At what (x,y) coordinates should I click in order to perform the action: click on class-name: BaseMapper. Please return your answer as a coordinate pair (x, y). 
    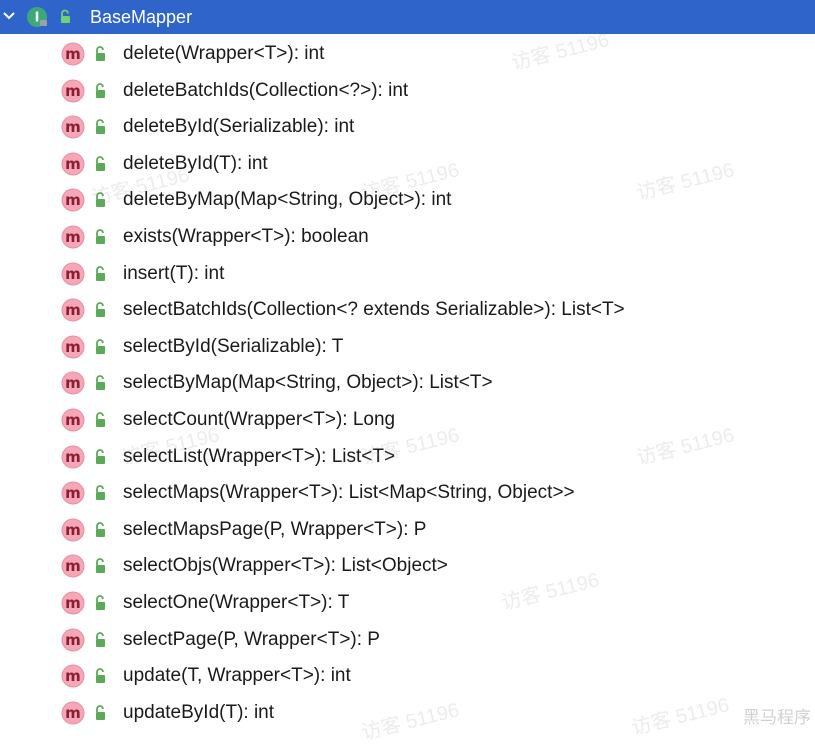
    Looking at the image, I should click on (141, 17).